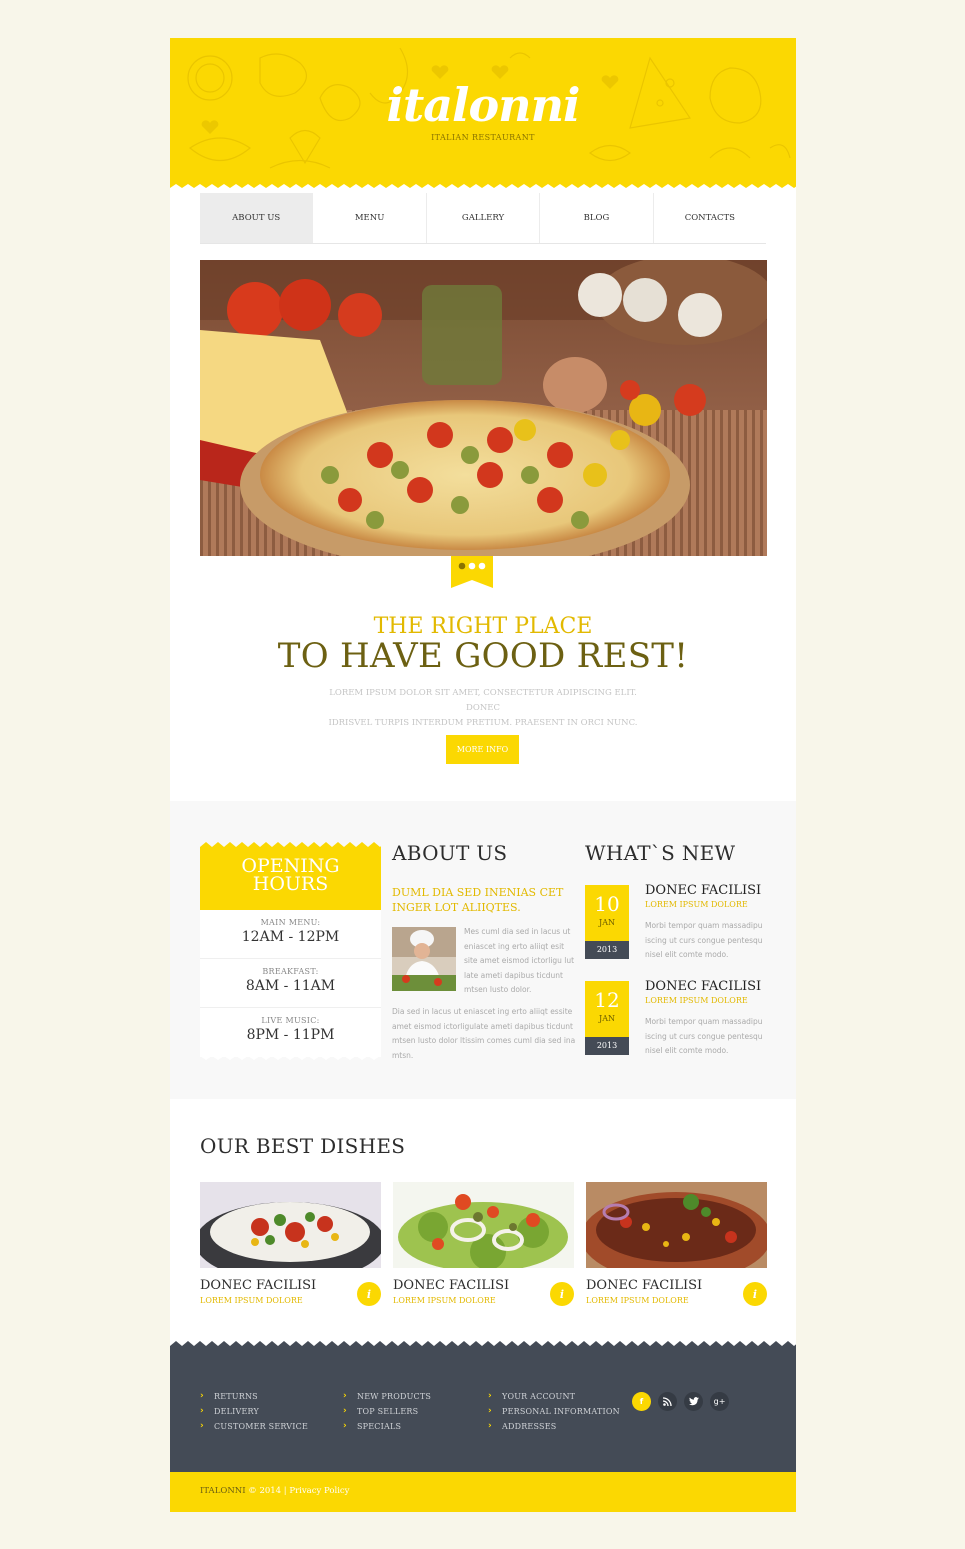 This screenshot has width=965, height=1549. Describe the element at coordinates (290, 1020) in the screenshot. I see `hours-label: LIVE MUSIC:` at that location.